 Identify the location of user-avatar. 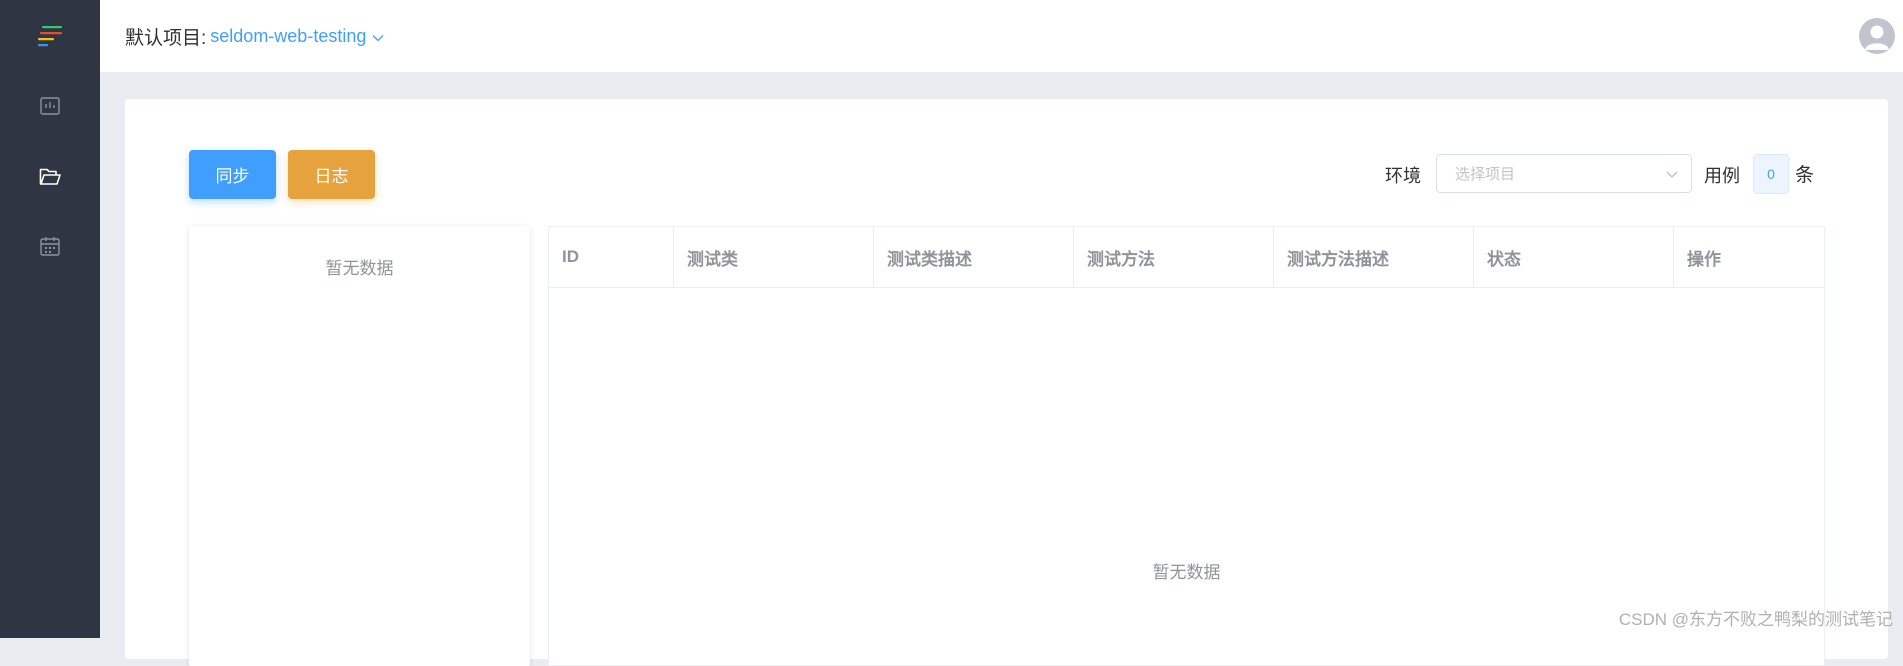
(1877, 36).